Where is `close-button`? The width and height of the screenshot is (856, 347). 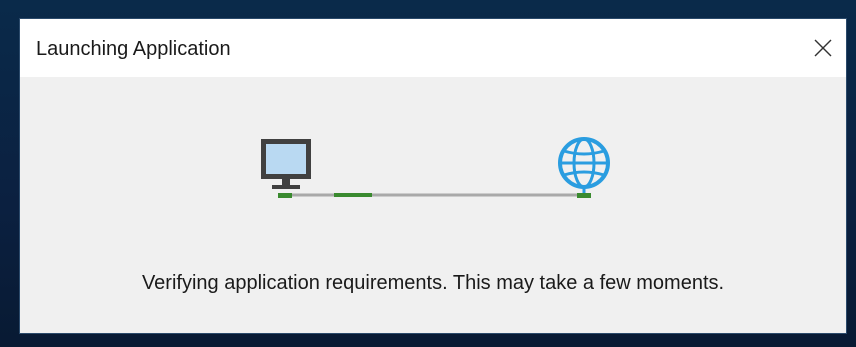 close-button is located at coordinates (823, 48).